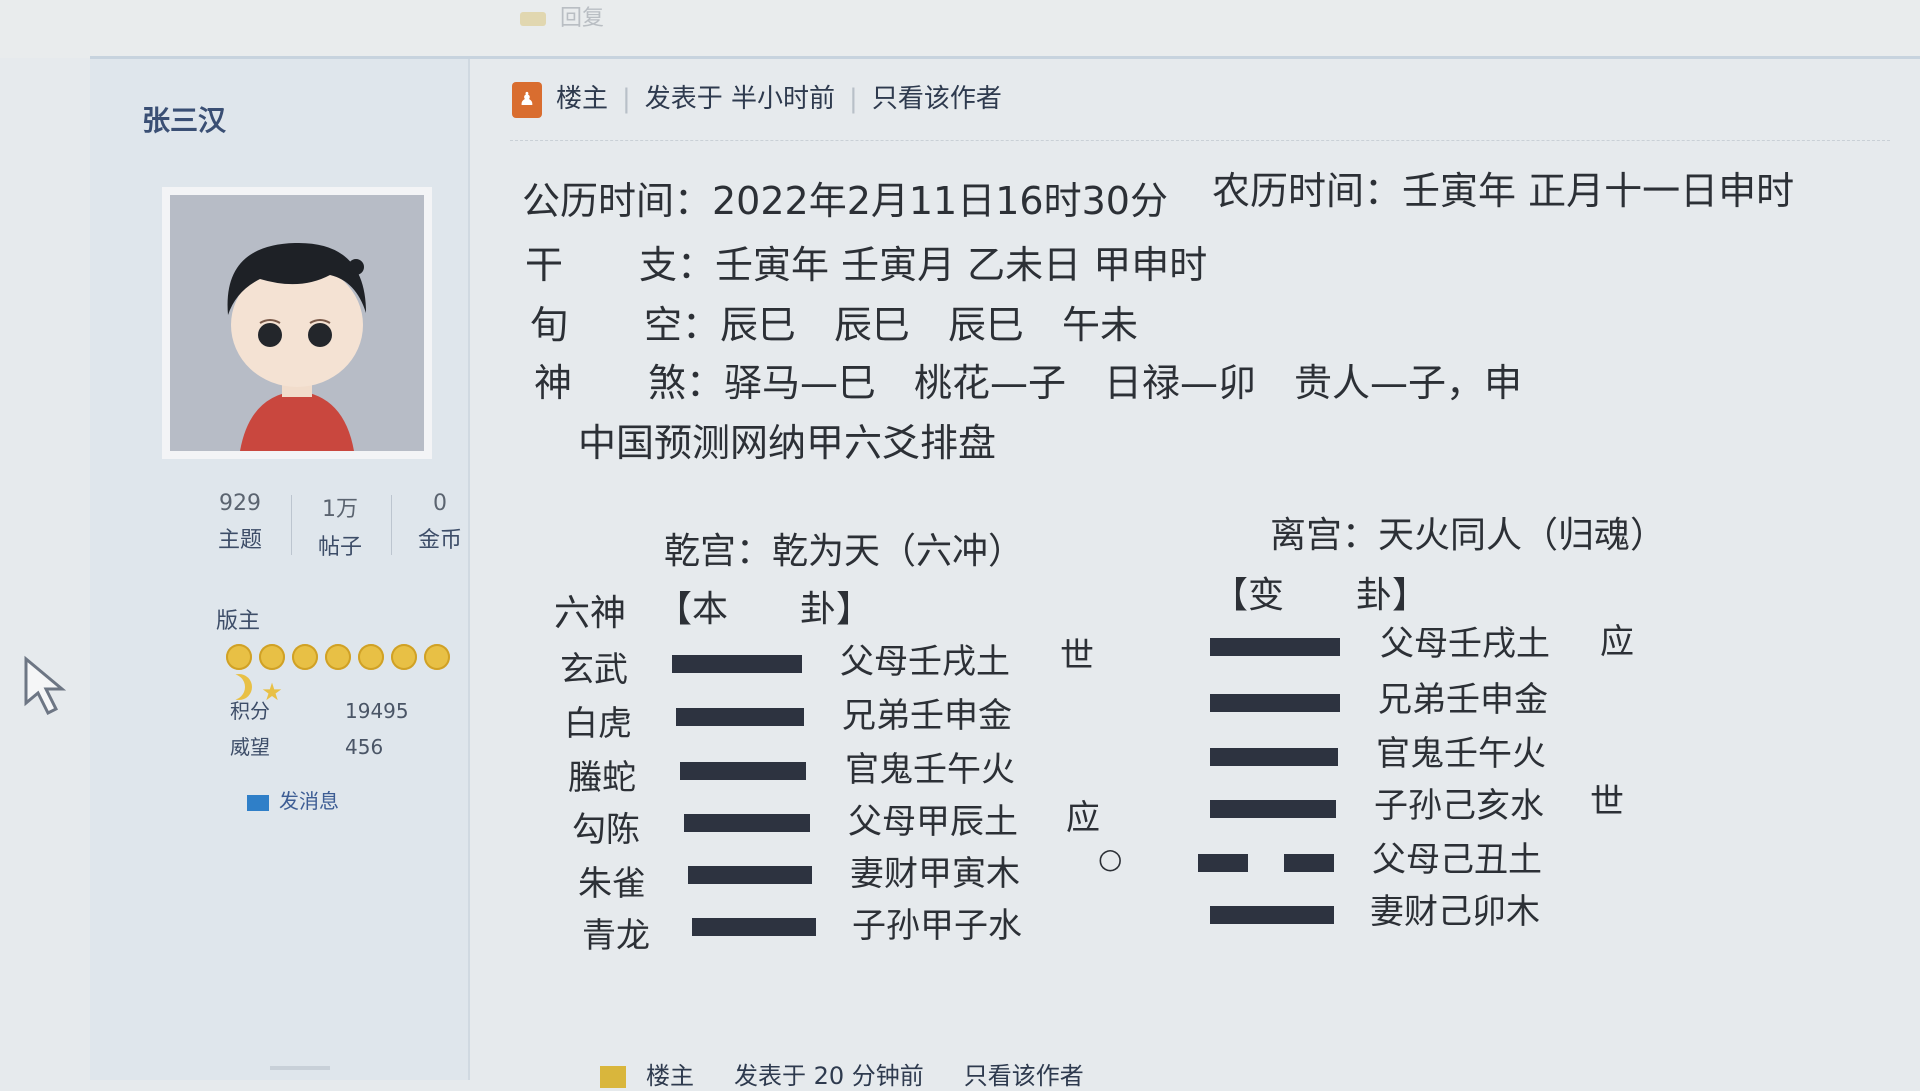  Describe the element at coordinates (340, 526) in the screenshot. I see `stat-posts: 1万 帖子` at that location.